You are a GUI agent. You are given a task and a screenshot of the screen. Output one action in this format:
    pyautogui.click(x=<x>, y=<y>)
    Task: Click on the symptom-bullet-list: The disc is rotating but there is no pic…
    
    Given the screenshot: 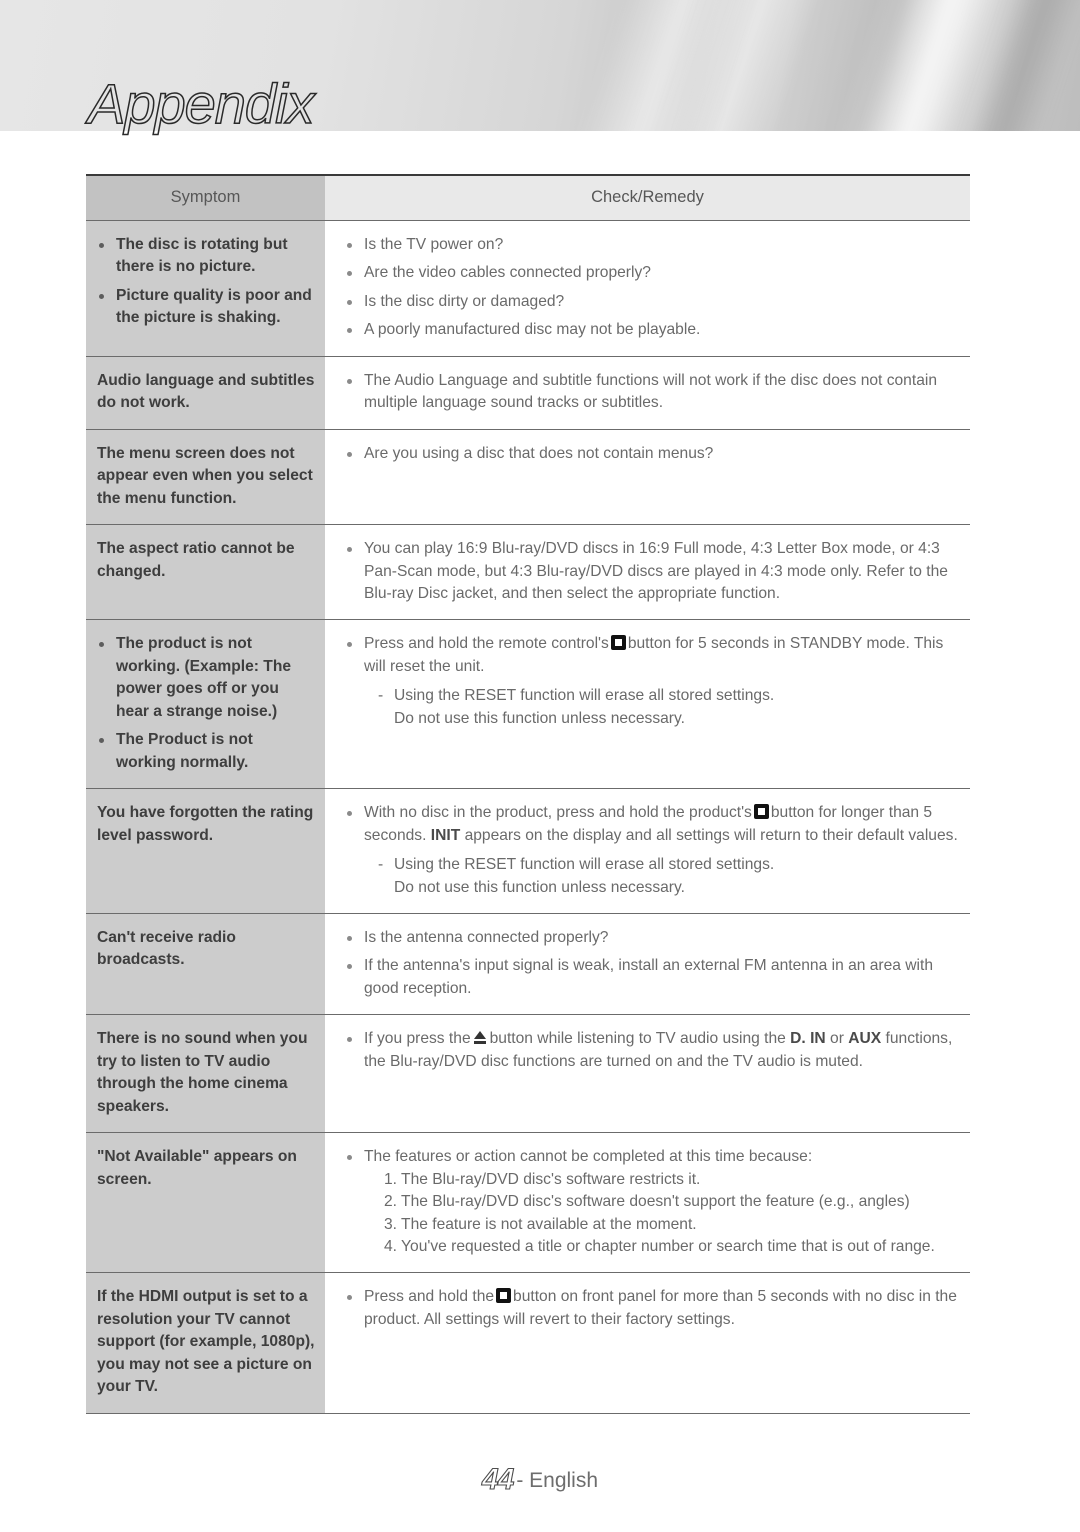 What is the action you would take?
    pyautogui.click(x=206, y=282)
    